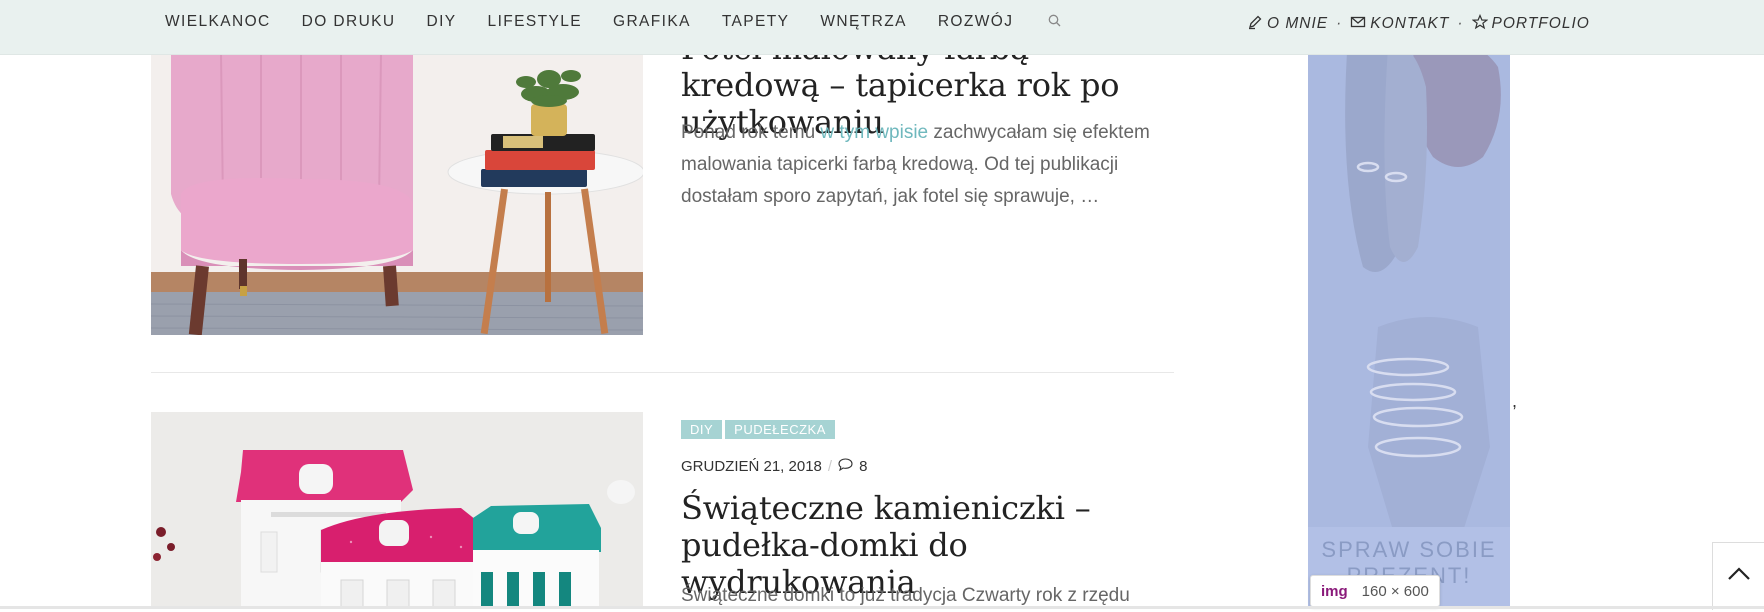  I want to click on excerpt-text: Ponad rok temu, so click(751, 132).